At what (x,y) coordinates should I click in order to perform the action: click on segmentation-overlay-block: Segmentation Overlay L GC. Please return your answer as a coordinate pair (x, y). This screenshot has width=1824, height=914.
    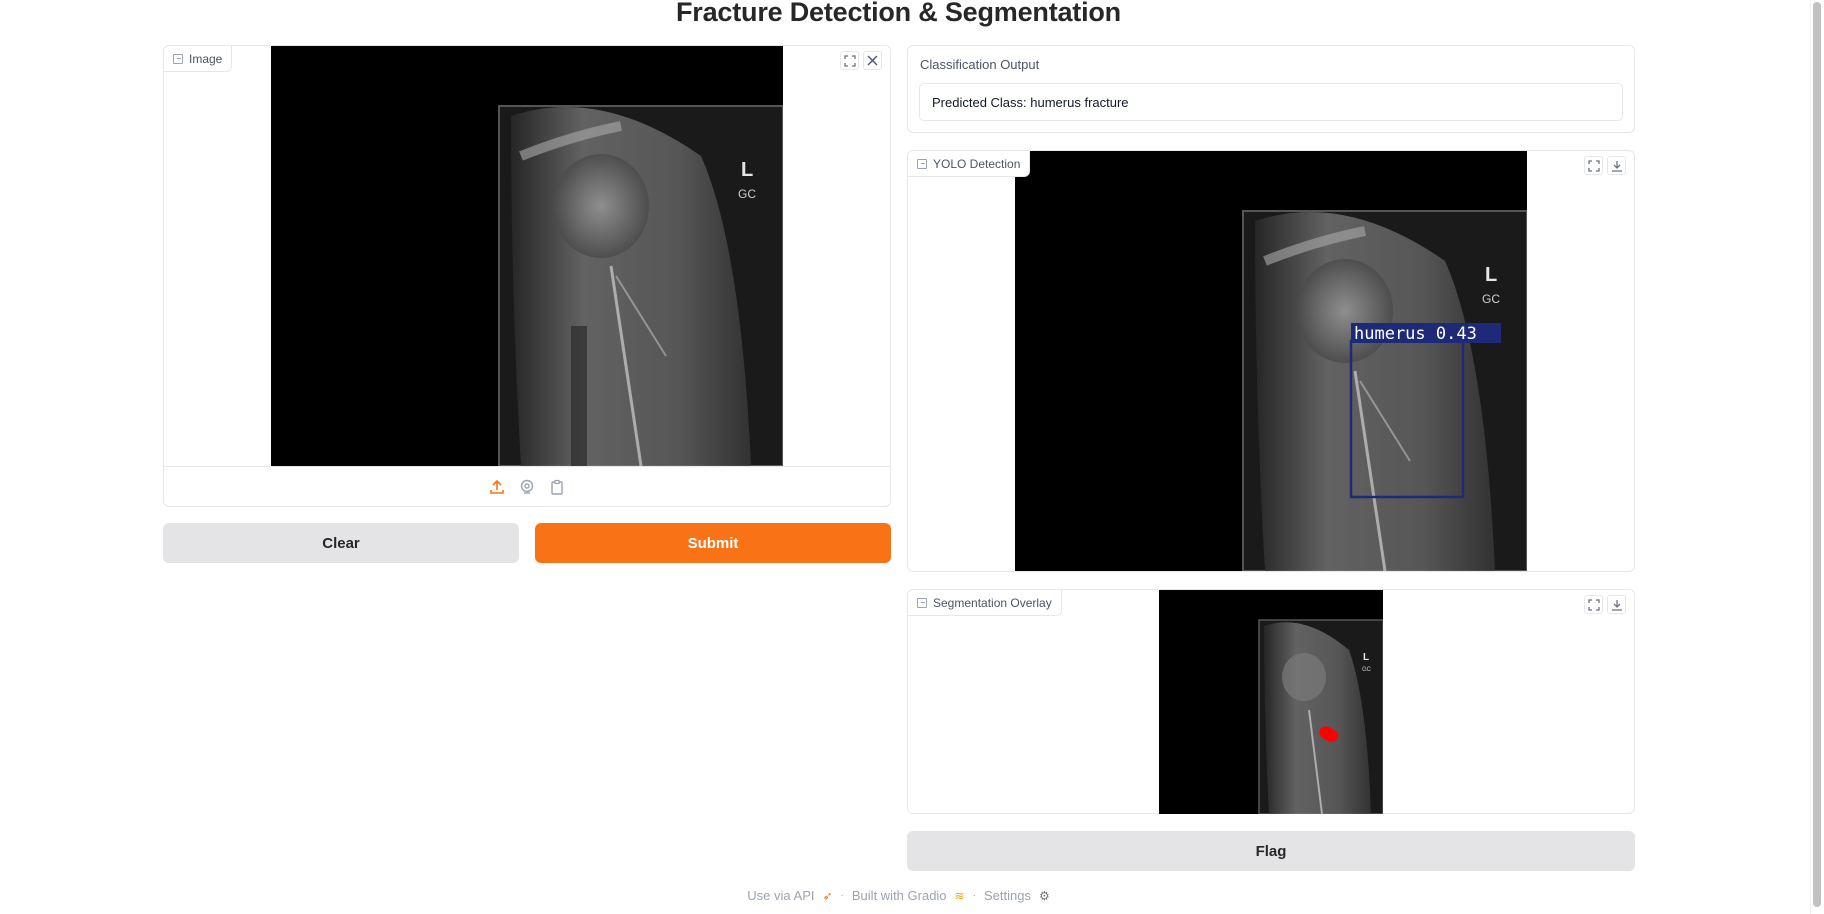
    Looking at the image, I should click on (1271, 701).